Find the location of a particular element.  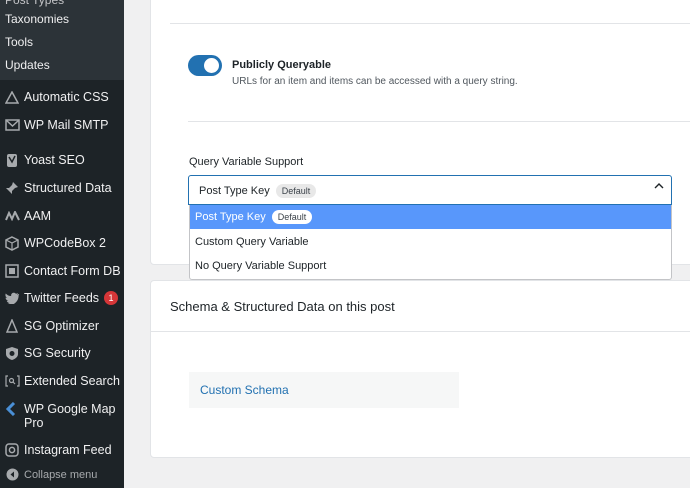

pin-icon is located at coordinates (12, 188).